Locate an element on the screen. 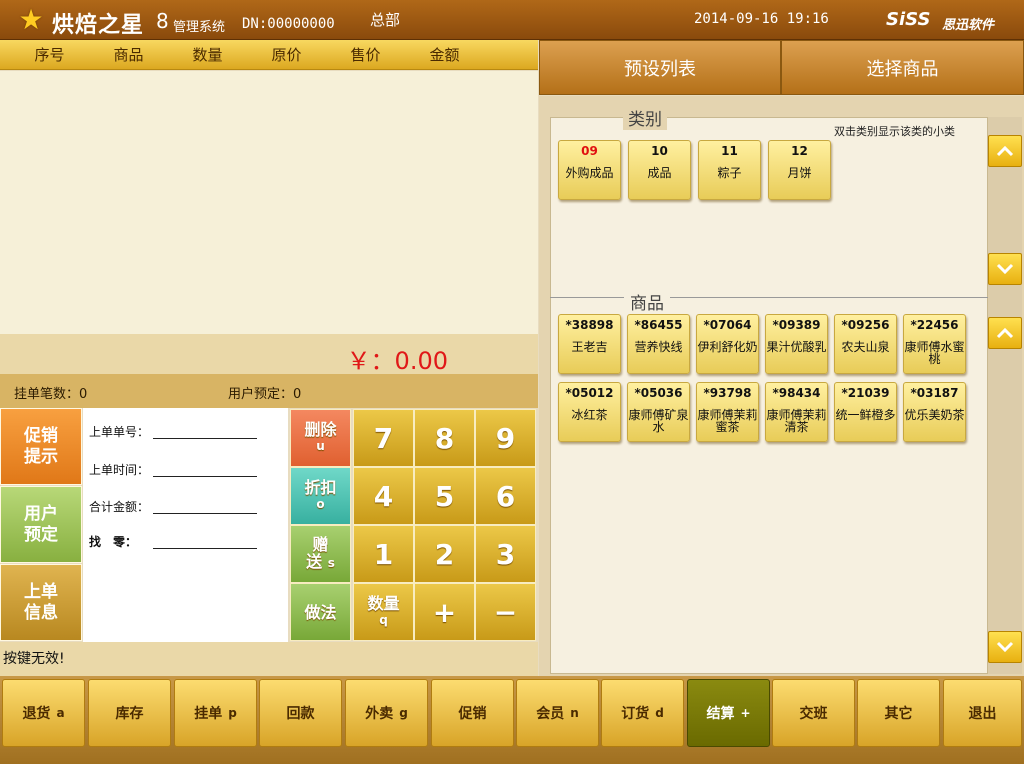  toolbar-button-label: 回款 is located at coordinates (300, 714).